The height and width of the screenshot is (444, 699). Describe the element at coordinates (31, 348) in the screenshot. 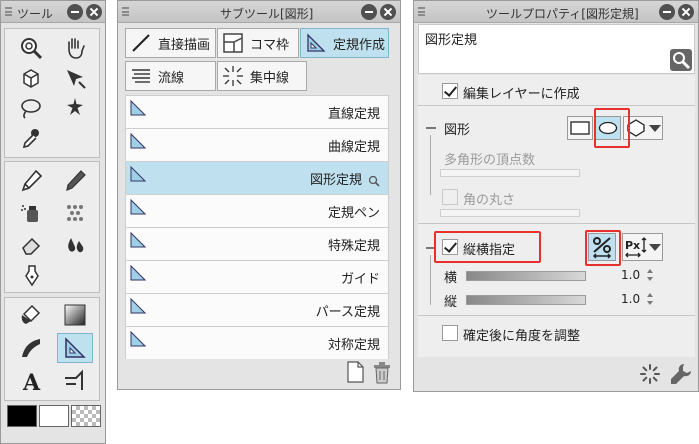

I see `figure-icon` at that location.